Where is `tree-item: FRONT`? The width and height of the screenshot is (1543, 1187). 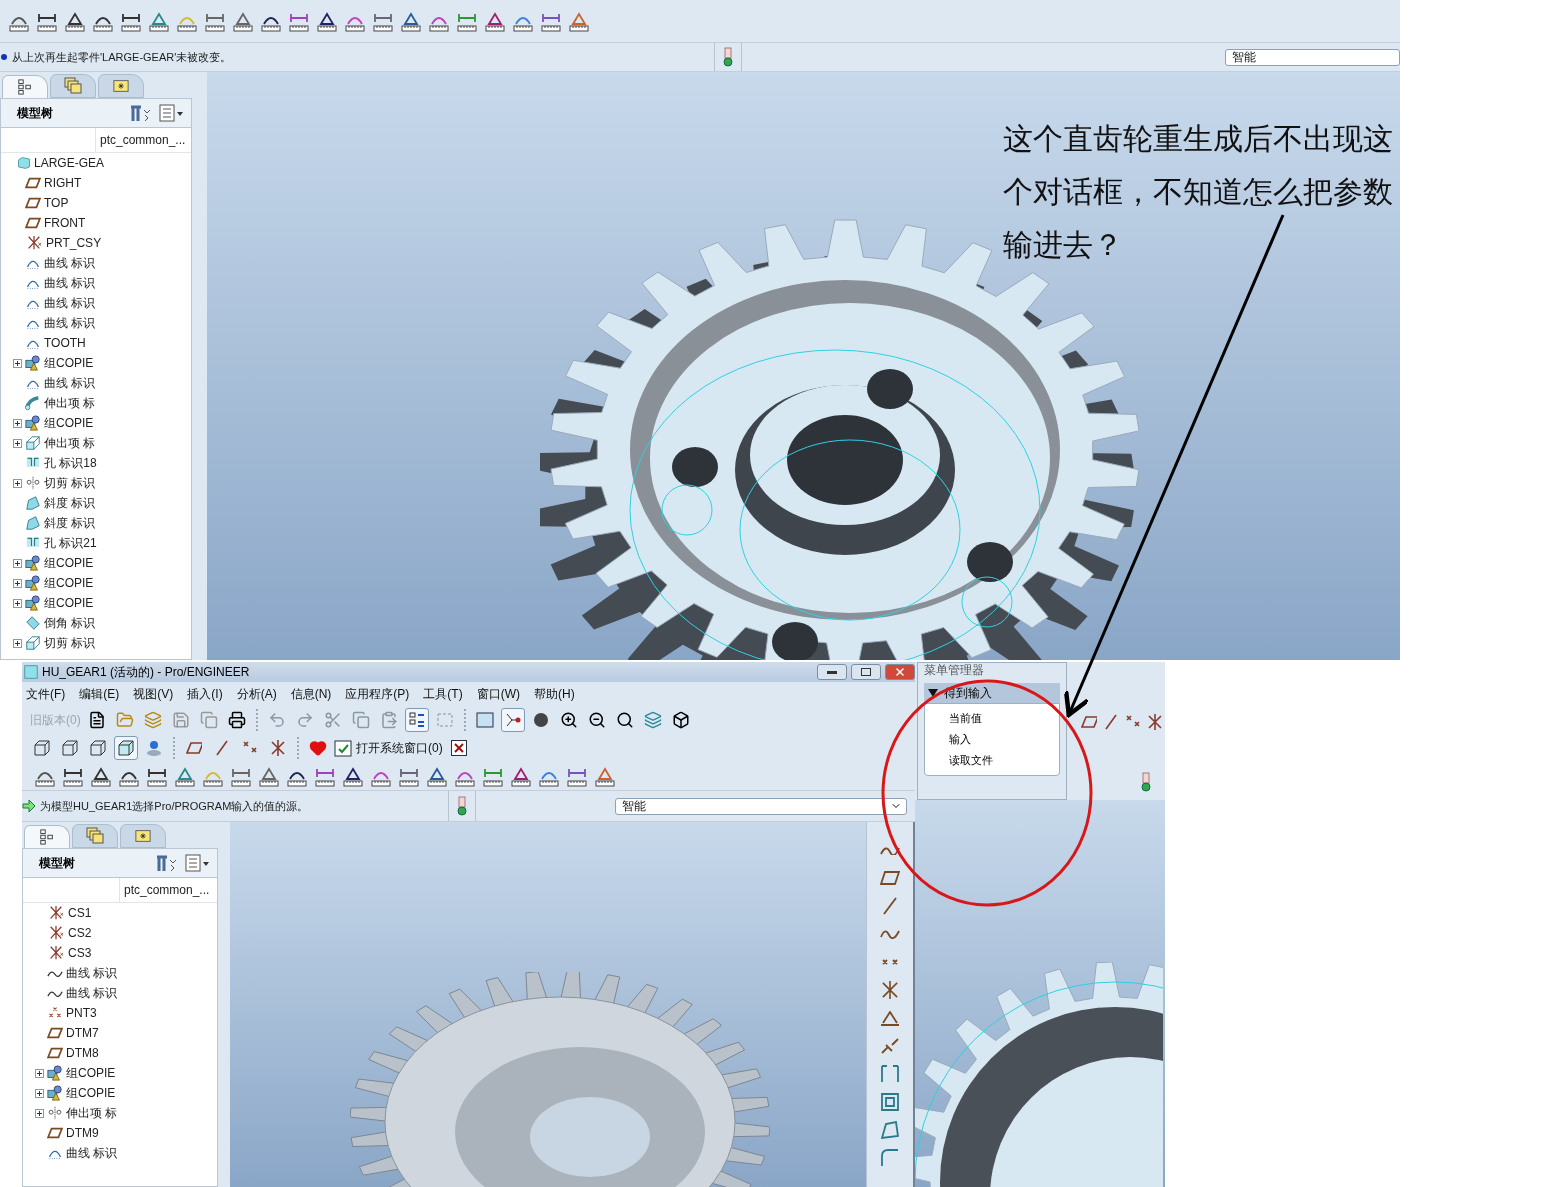 tree-item: FRONT is located at coordinates (96, 223).